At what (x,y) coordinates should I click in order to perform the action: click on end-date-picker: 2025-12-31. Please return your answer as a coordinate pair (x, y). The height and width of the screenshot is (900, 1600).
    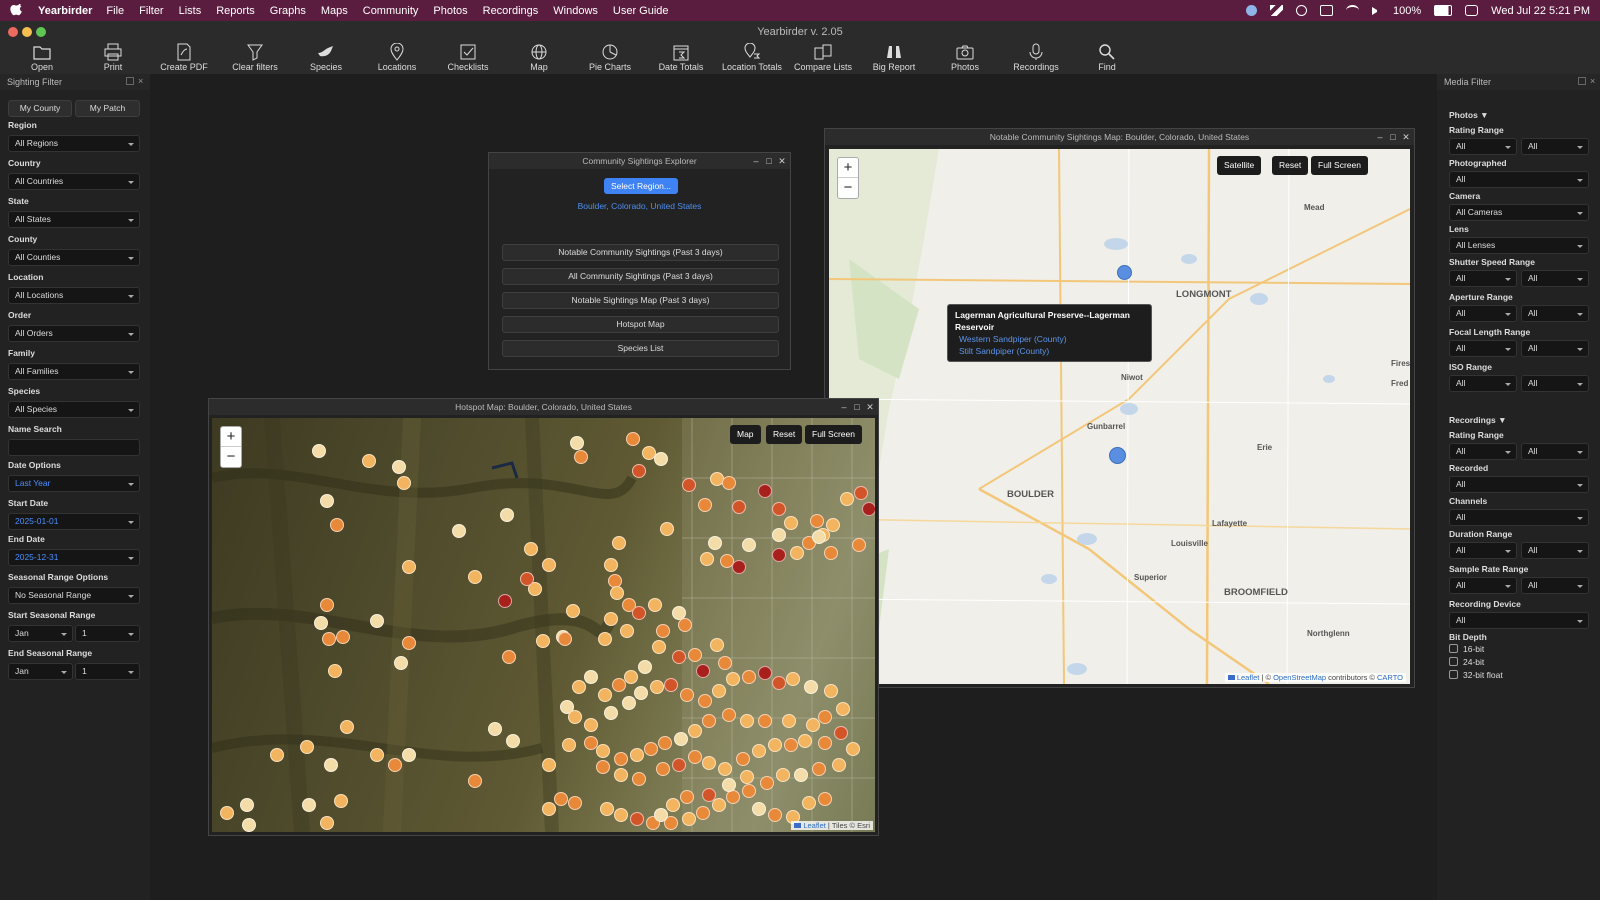
    Looking at the image, I should click on (74, 557).